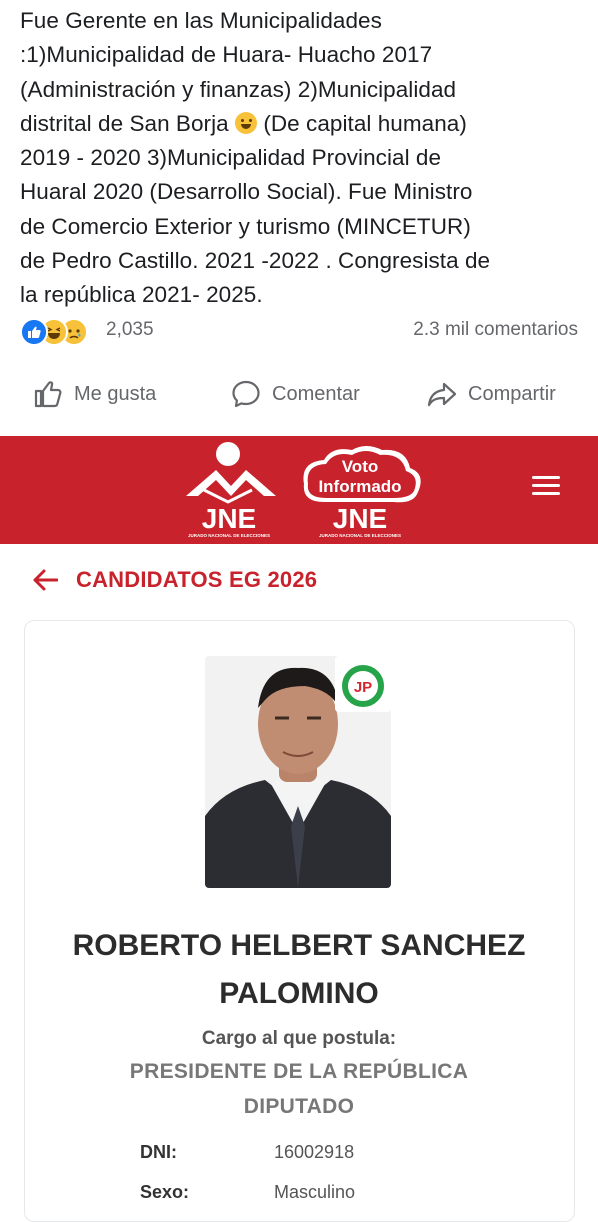  I want to click on post-line-part: distrital de San Borja, so click(124, 123).